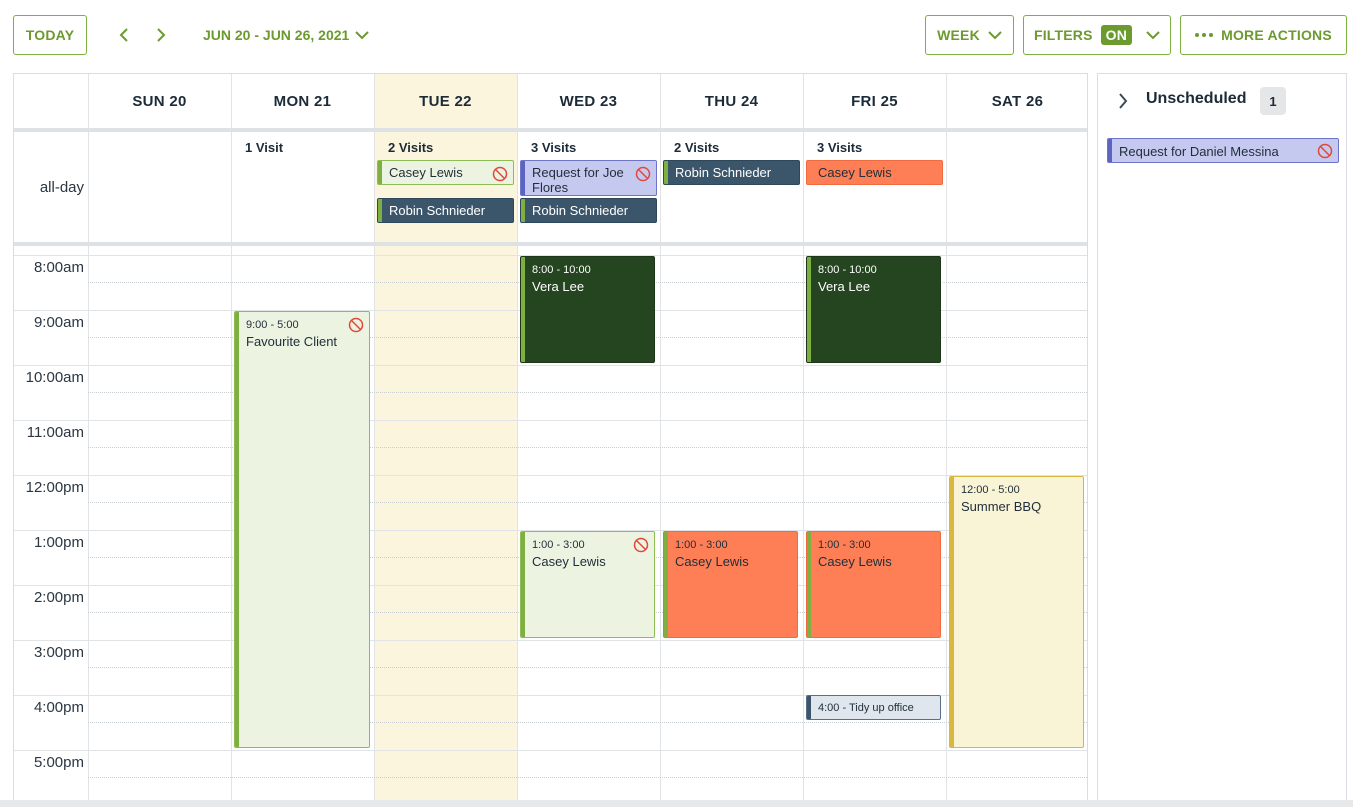 The height and width of the screenshot is (807, 1353). What do you see at coordinates (866, 708) in the screenshot?
I see `event-title: 4:00 - Tidy up office` at bounding box center [866, 708].